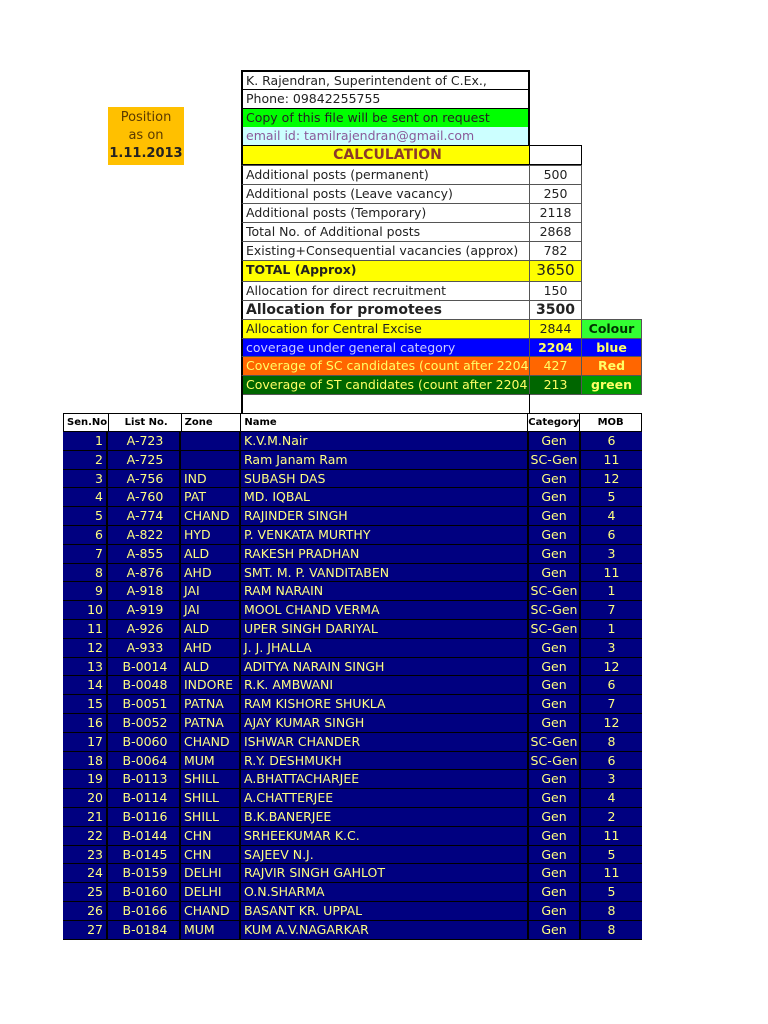 This screenshot has width=768, height=1024. I want to click on table-row: 12 A-933 AHD J. J. JHALLA Gen 3, so click(352, 648).